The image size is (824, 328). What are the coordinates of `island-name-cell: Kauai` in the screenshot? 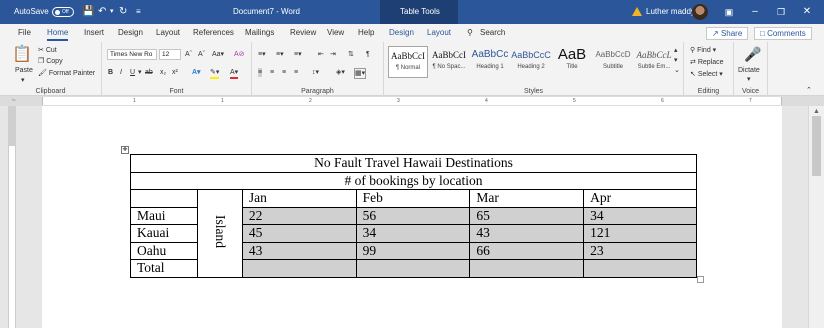 It's located at (164, 233).